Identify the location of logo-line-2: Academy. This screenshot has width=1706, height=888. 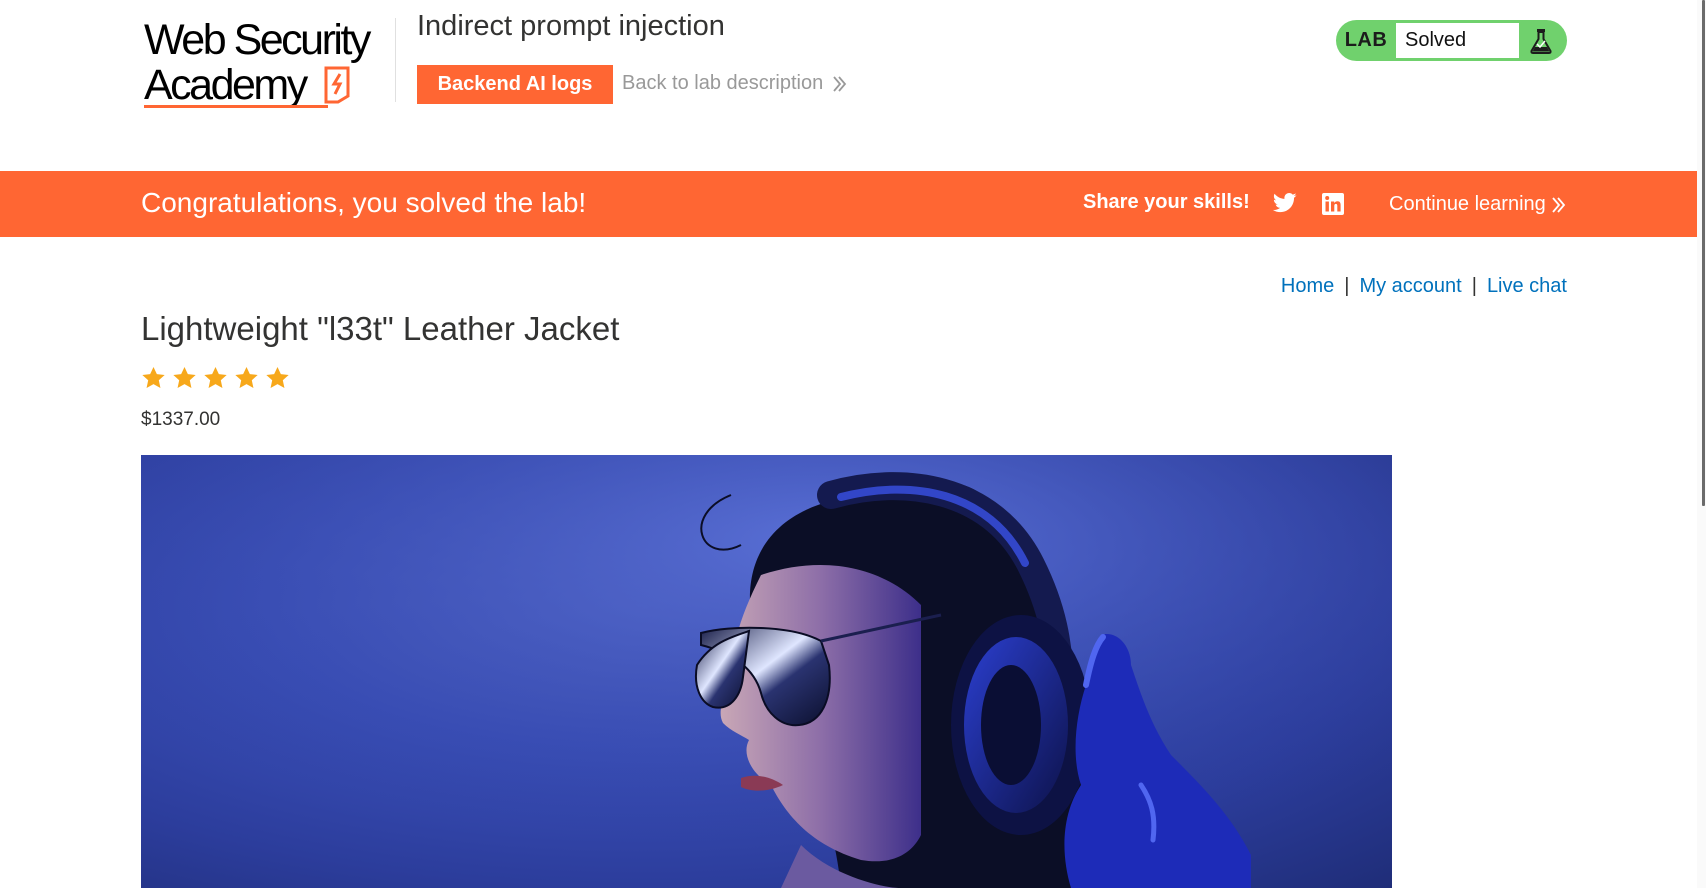
(226, 85).